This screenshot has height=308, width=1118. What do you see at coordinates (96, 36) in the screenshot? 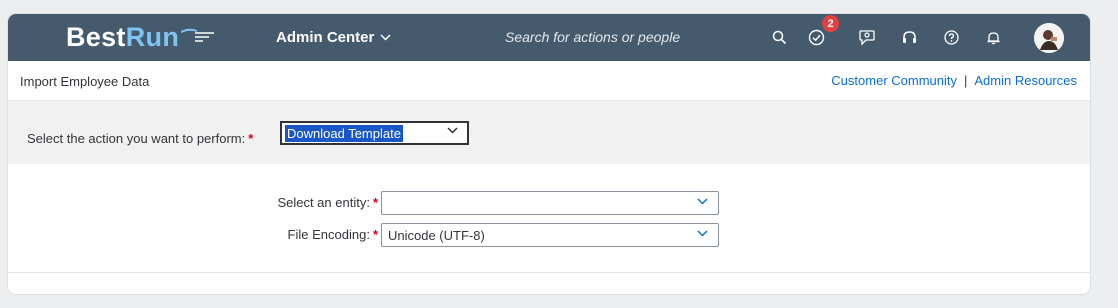
I see `logo-text-primary: Best` at bounding box center [96, 36].